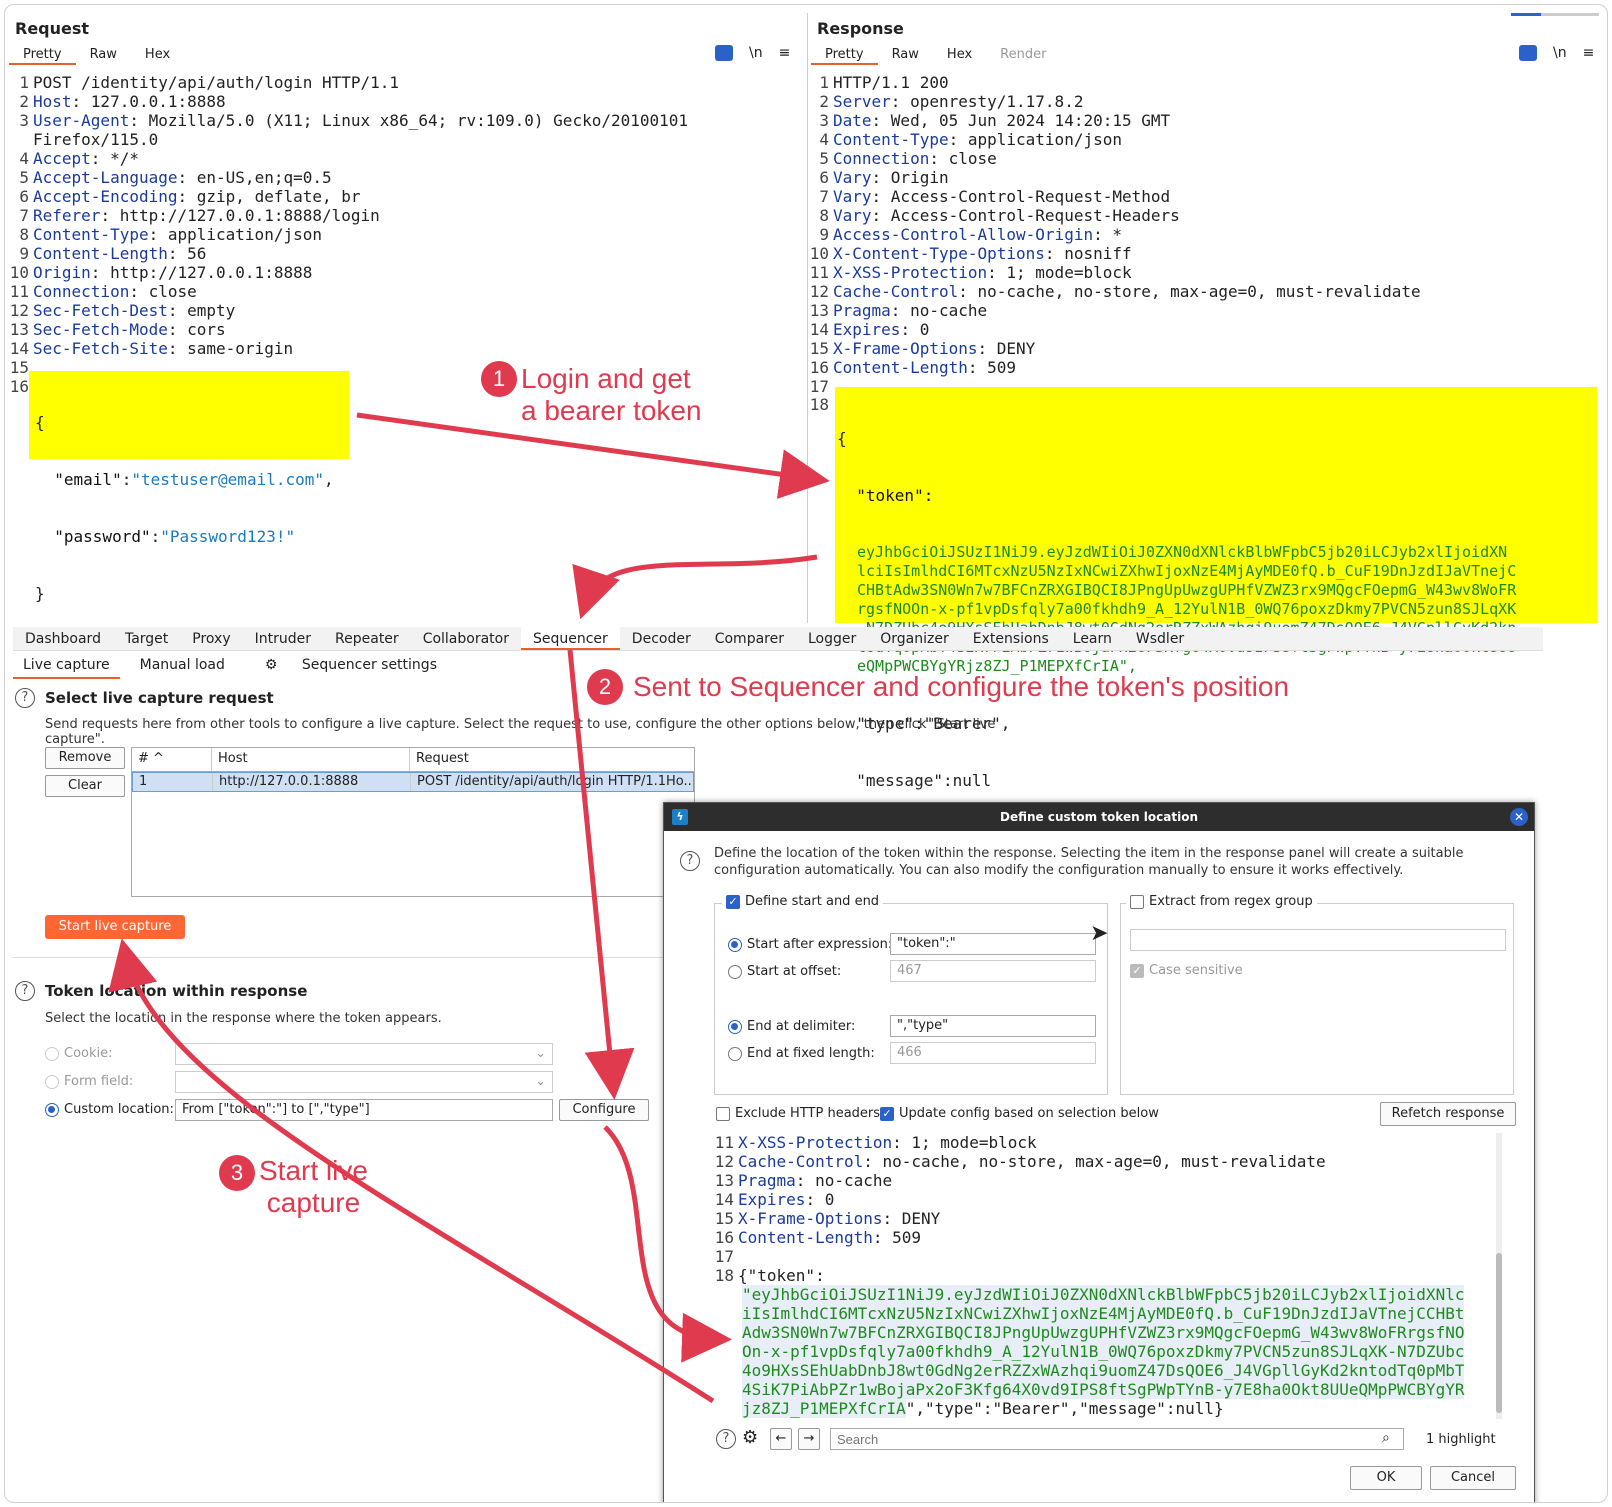  What do you see at coordinates (852, 196) in the screenshot?
I see `header-name: Vary` at bounding box center [852, 196].